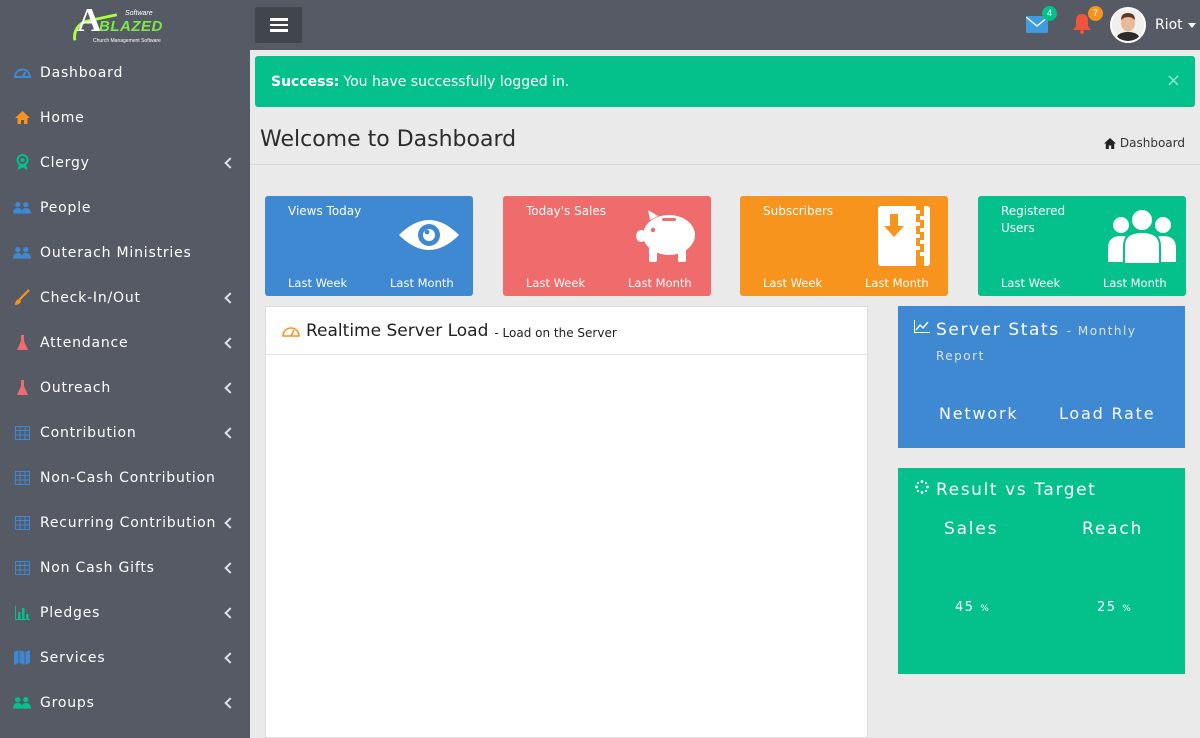 This screenshot has width=1200, height=738. I want to click on messages-button: 4, so click(1041, 21).